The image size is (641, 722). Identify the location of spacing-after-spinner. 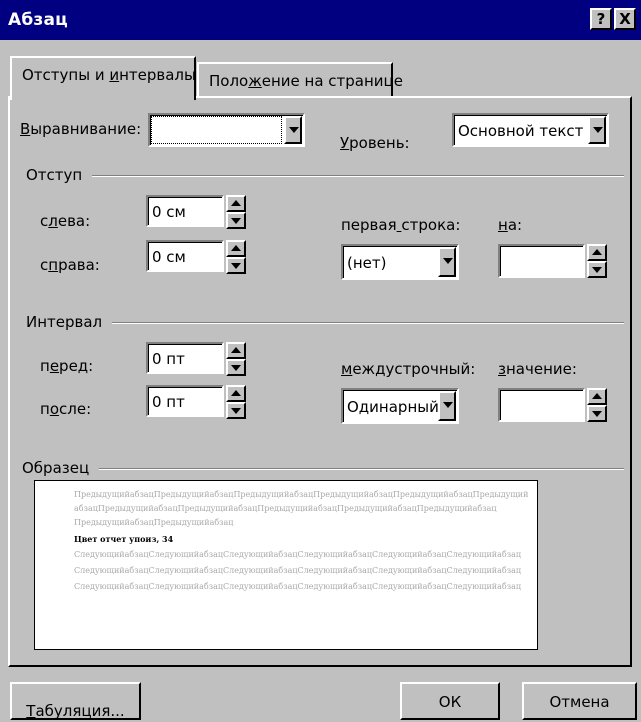
(236, 402).